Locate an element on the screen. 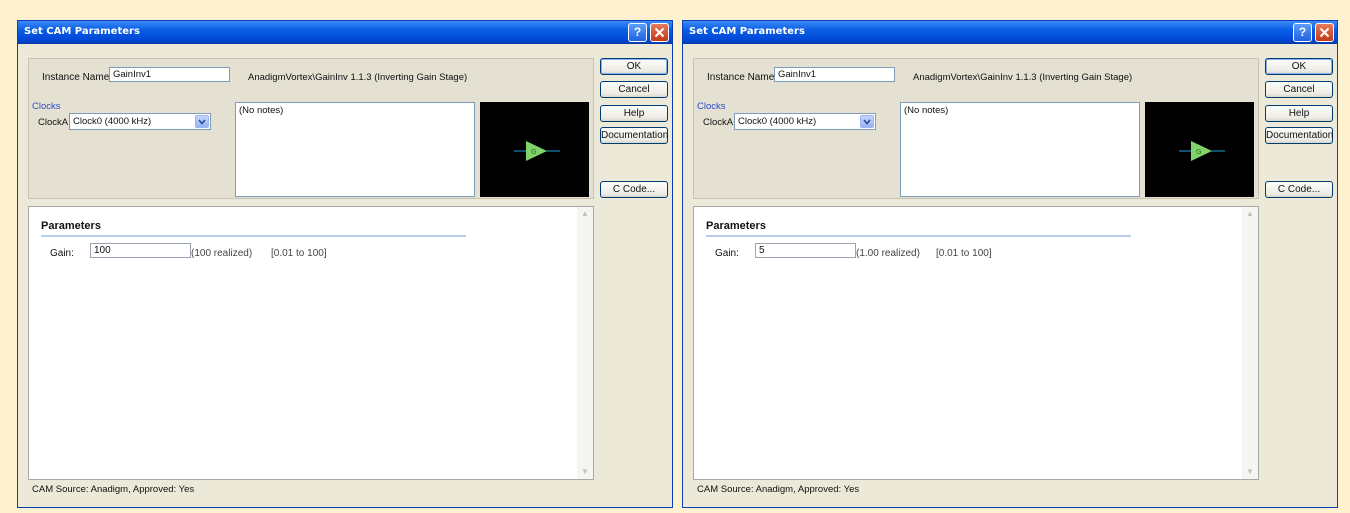 Image resolution: width=1350 pixels, height=513 pixels. gain-realized-text: (1.00 realized) is located at coordinates (888, 253).